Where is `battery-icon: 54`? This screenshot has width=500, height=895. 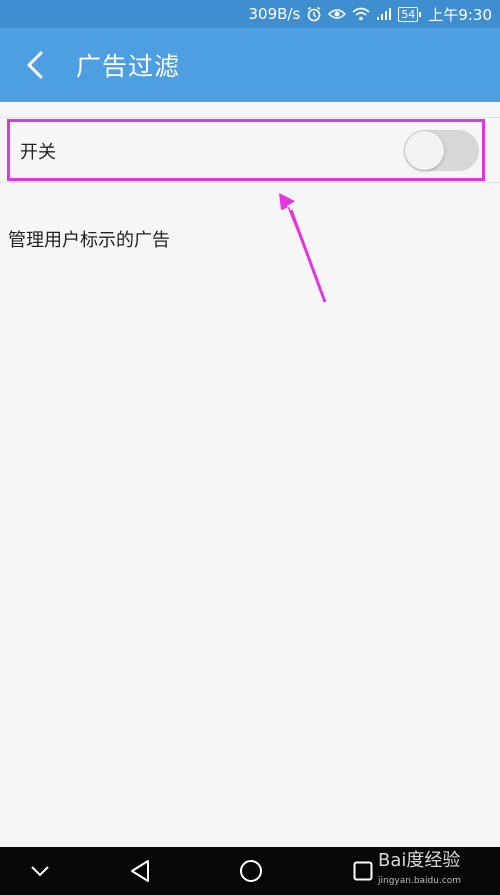 battery-icon: 54 is located at coordinates (410, 14).